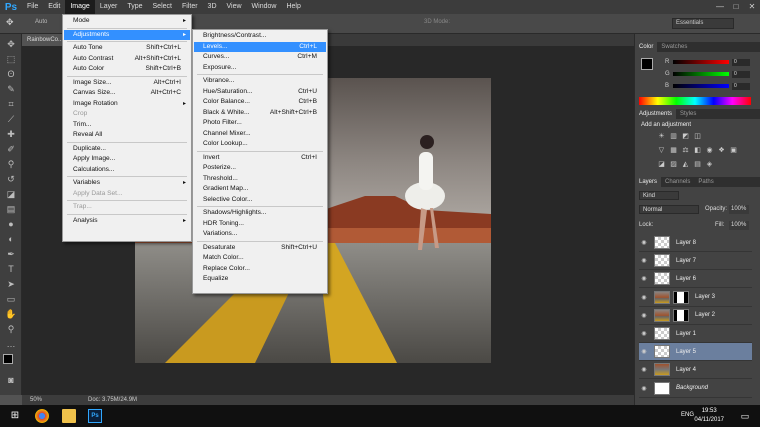  I want to click on healing-brush-tool-icon: ✚, so click(11, 134).